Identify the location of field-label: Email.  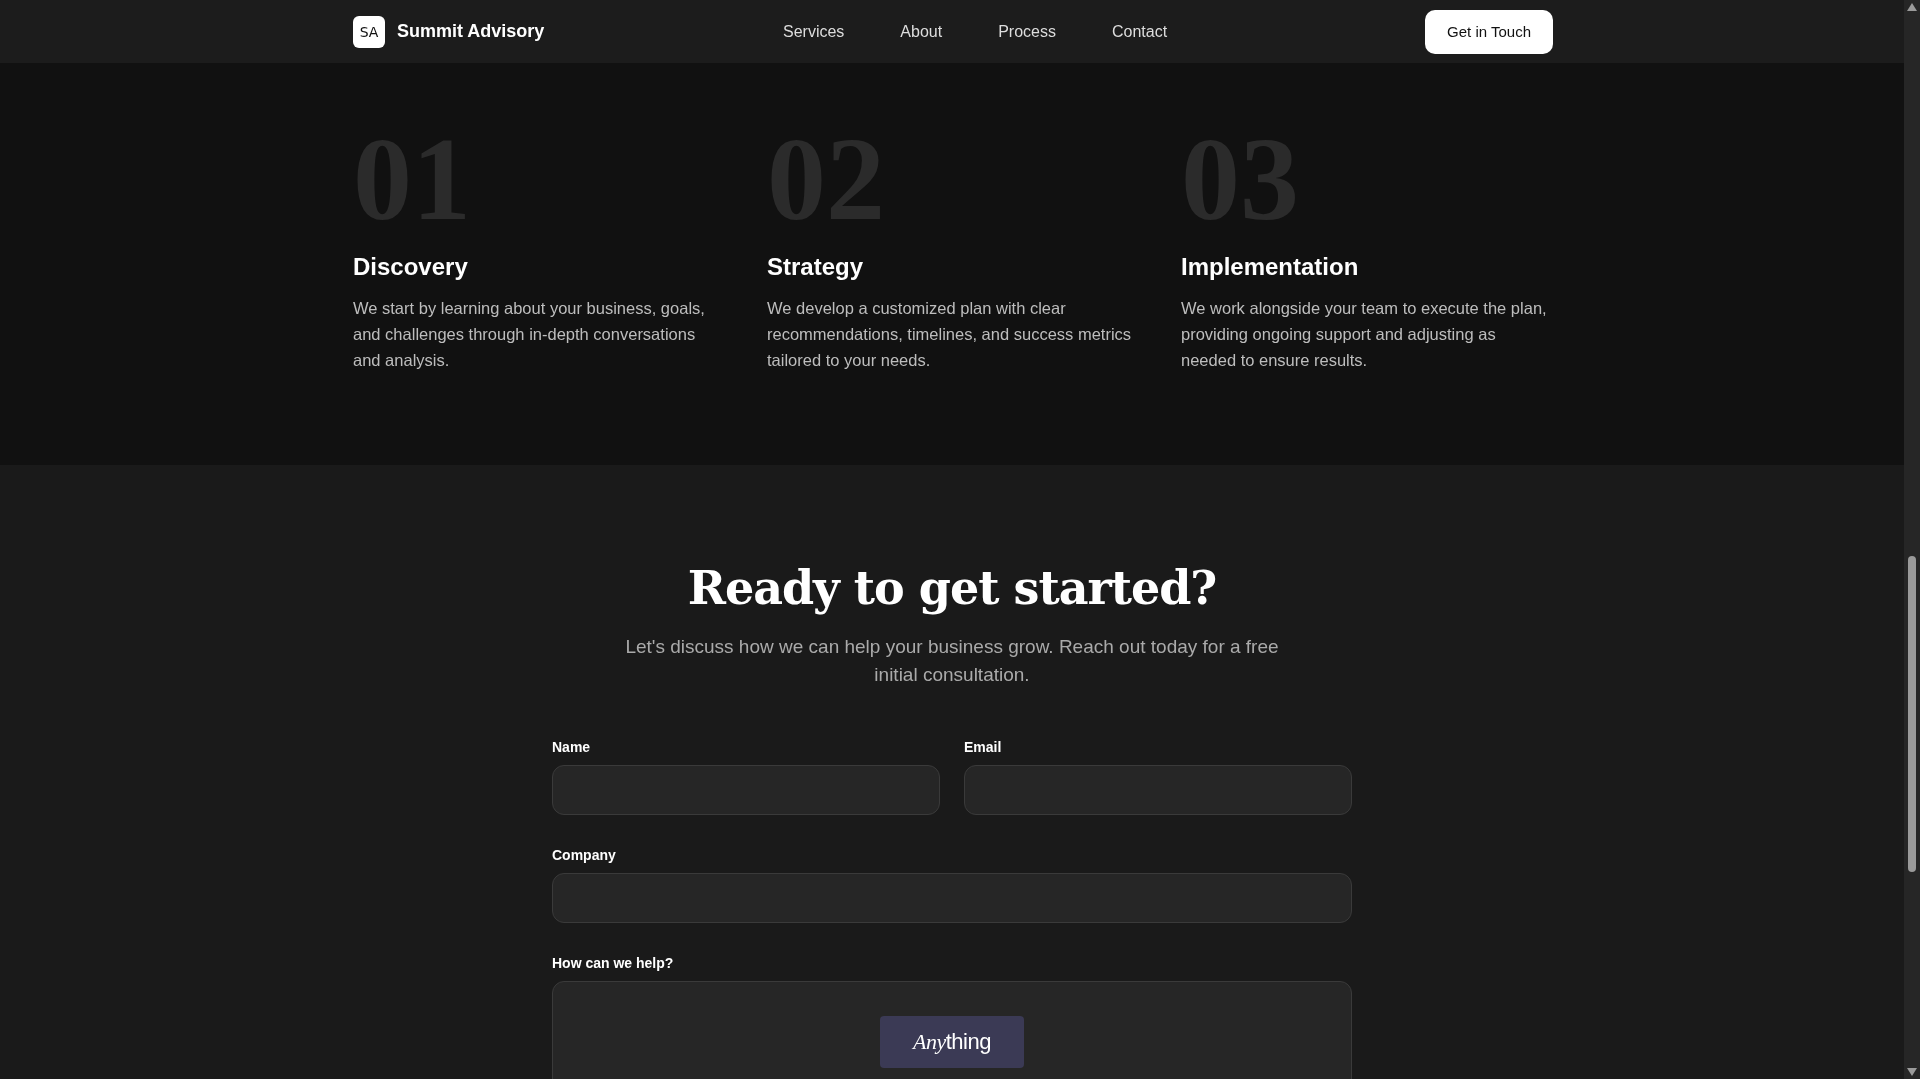
(983, 747).